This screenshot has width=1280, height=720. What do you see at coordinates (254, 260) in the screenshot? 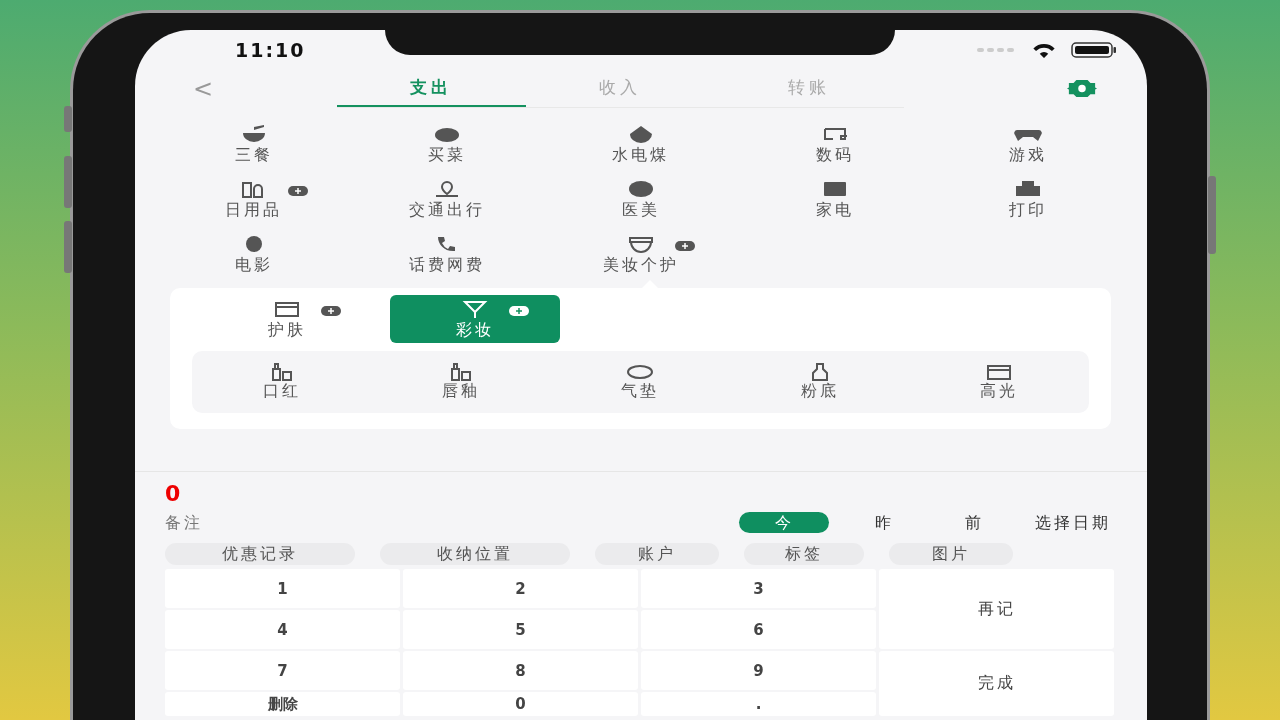
I see `category-item: 电影` at bounding box center [254, 260].